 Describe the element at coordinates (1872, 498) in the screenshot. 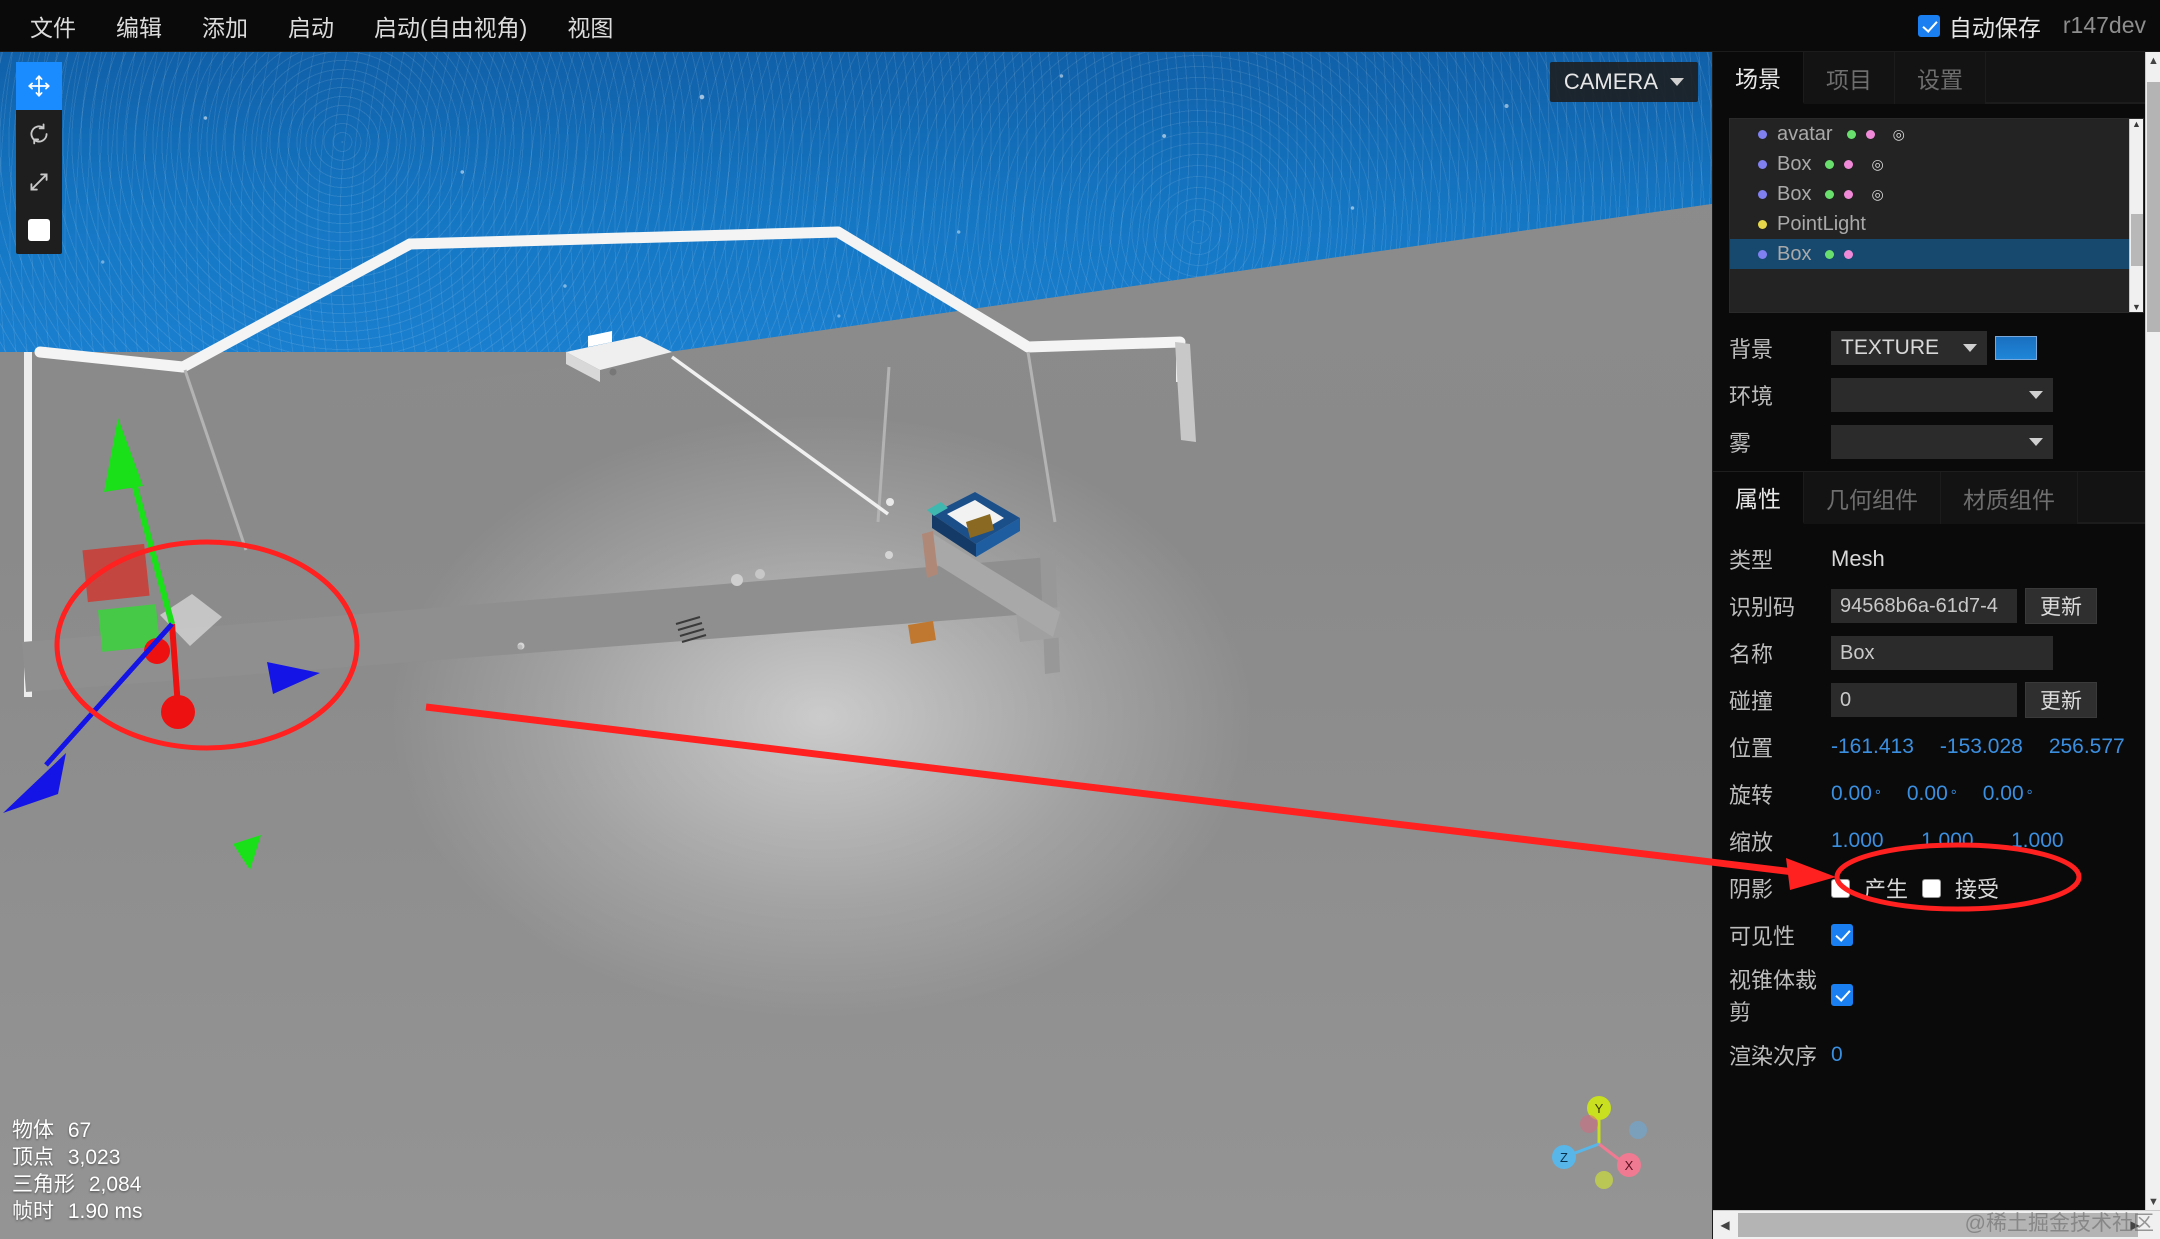

I see `tab-geometry: 几何组件` at that location.